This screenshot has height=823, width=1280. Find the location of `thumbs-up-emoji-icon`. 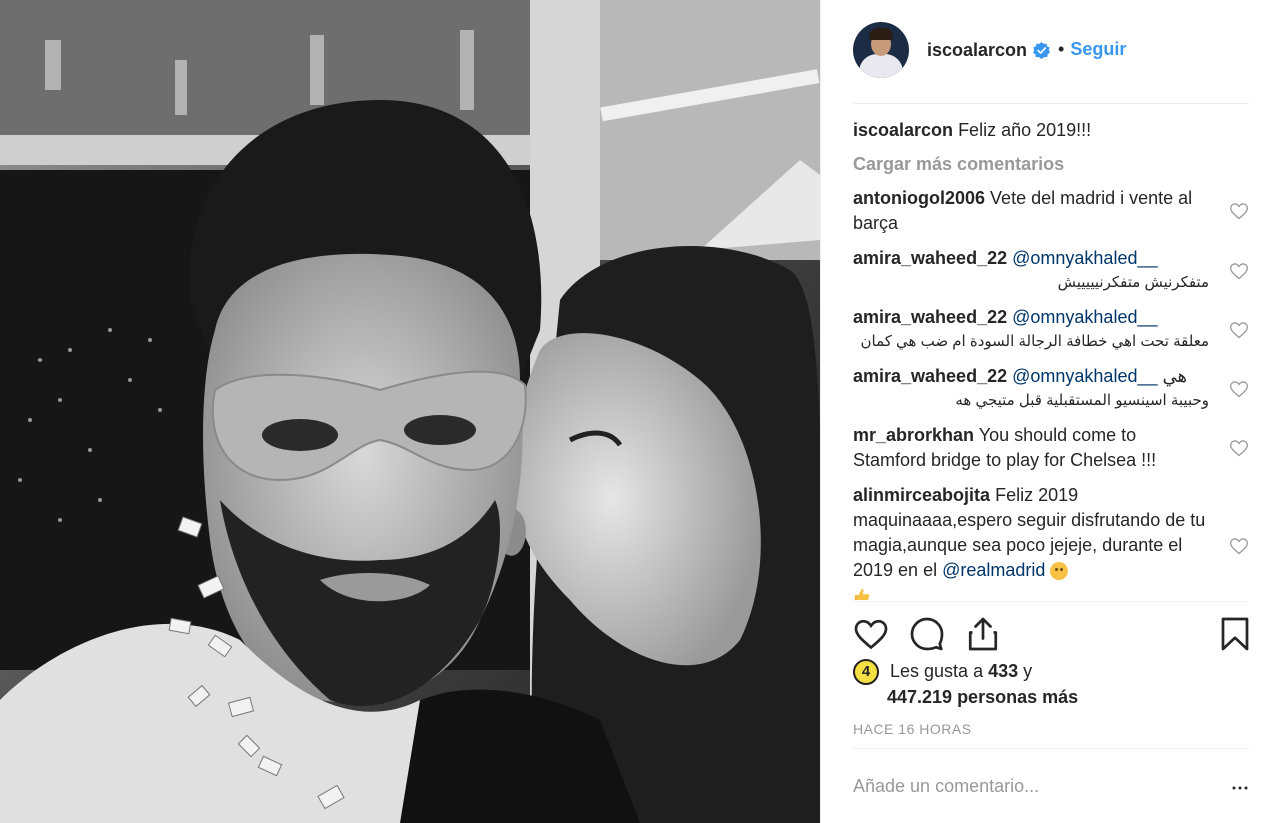

thumbs-up-emoji-icon is located at coordinates (862, 594).